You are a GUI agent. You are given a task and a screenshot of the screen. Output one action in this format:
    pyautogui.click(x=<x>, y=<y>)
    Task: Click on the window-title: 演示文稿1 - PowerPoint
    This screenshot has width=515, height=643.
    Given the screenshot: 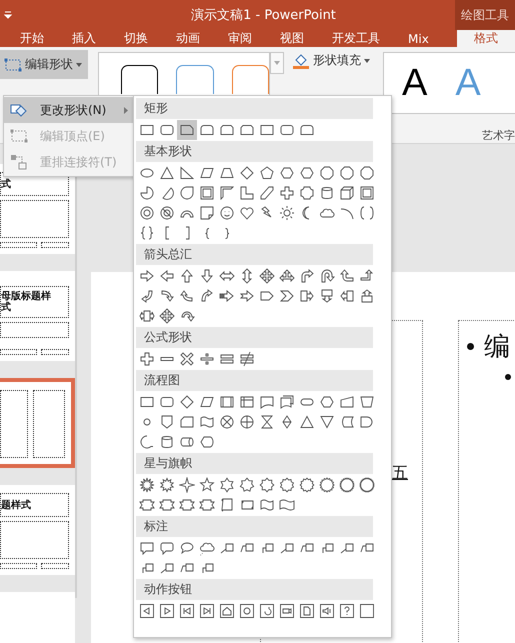 What is the action you would take?
    pyautogui.click(x=263, y=15)
    